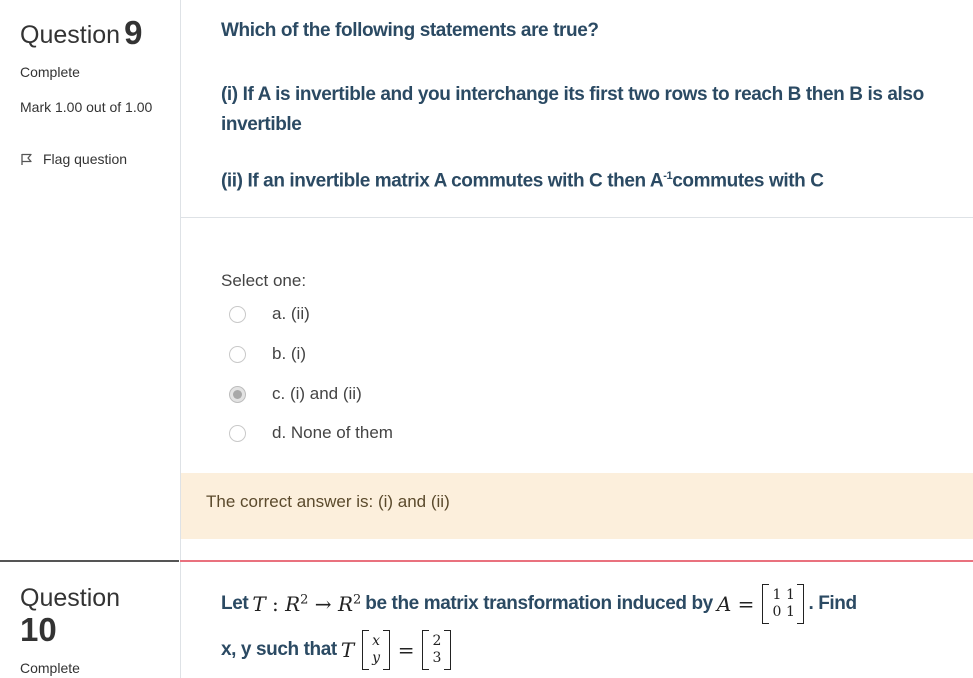 This screenshot has width=973, height=678. What do you see at coordinates (332, 432) in the screenshot?
I see `option-d-label: d. None of them` at bounding box center [332, 432].